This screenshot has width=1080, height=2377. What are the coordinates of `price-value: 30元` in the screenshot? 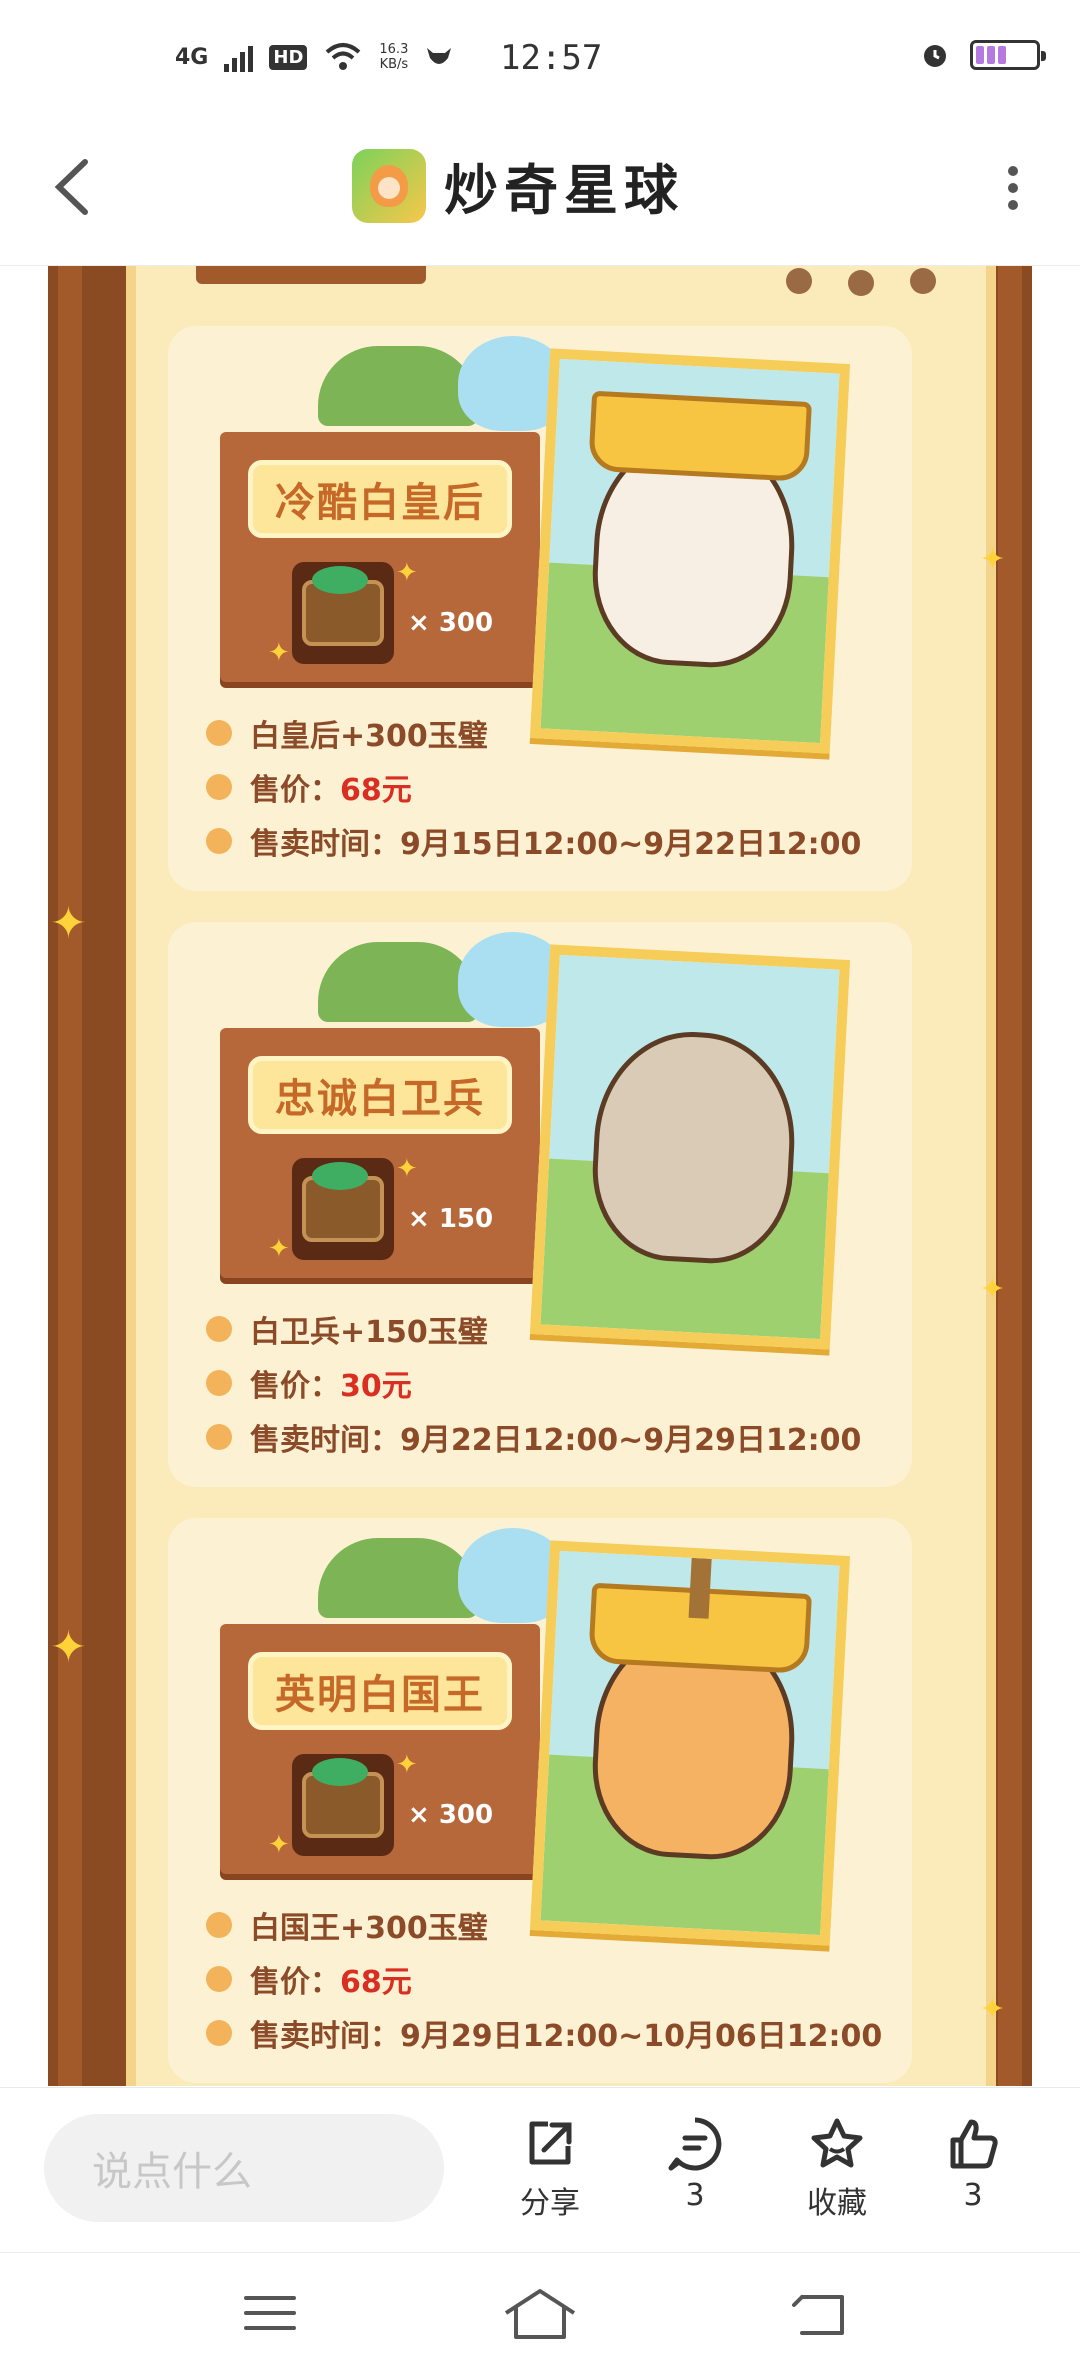 It's located at (376, 1386).